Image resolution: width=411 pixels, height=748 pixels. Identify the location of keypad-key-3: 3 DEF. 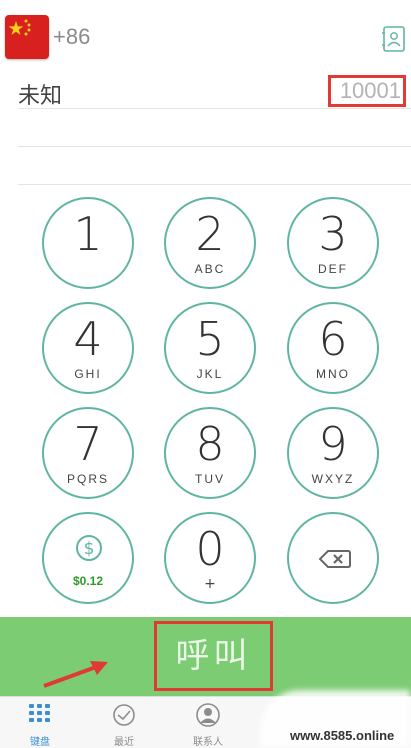
(333, 243).